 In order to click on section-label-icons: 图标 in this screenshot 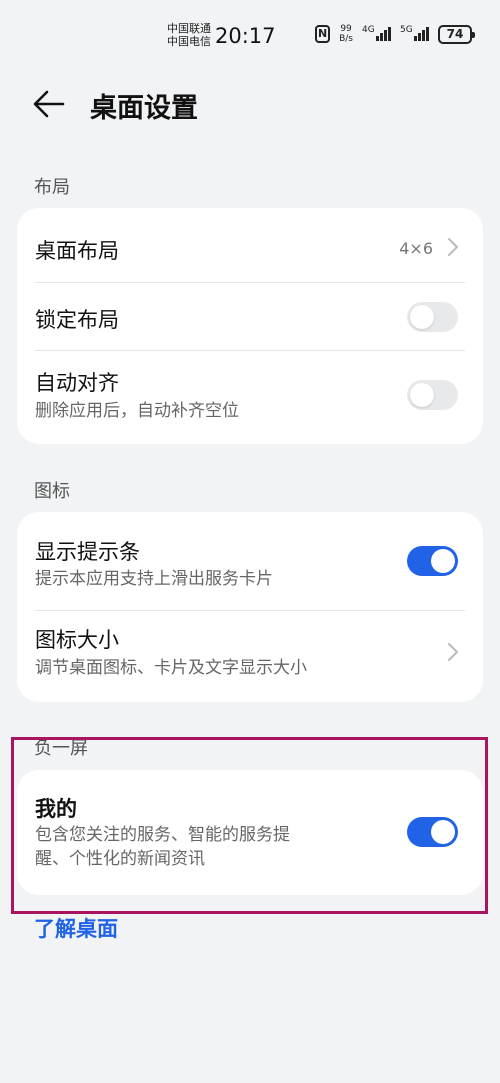, I will do `click(52, 491)`.